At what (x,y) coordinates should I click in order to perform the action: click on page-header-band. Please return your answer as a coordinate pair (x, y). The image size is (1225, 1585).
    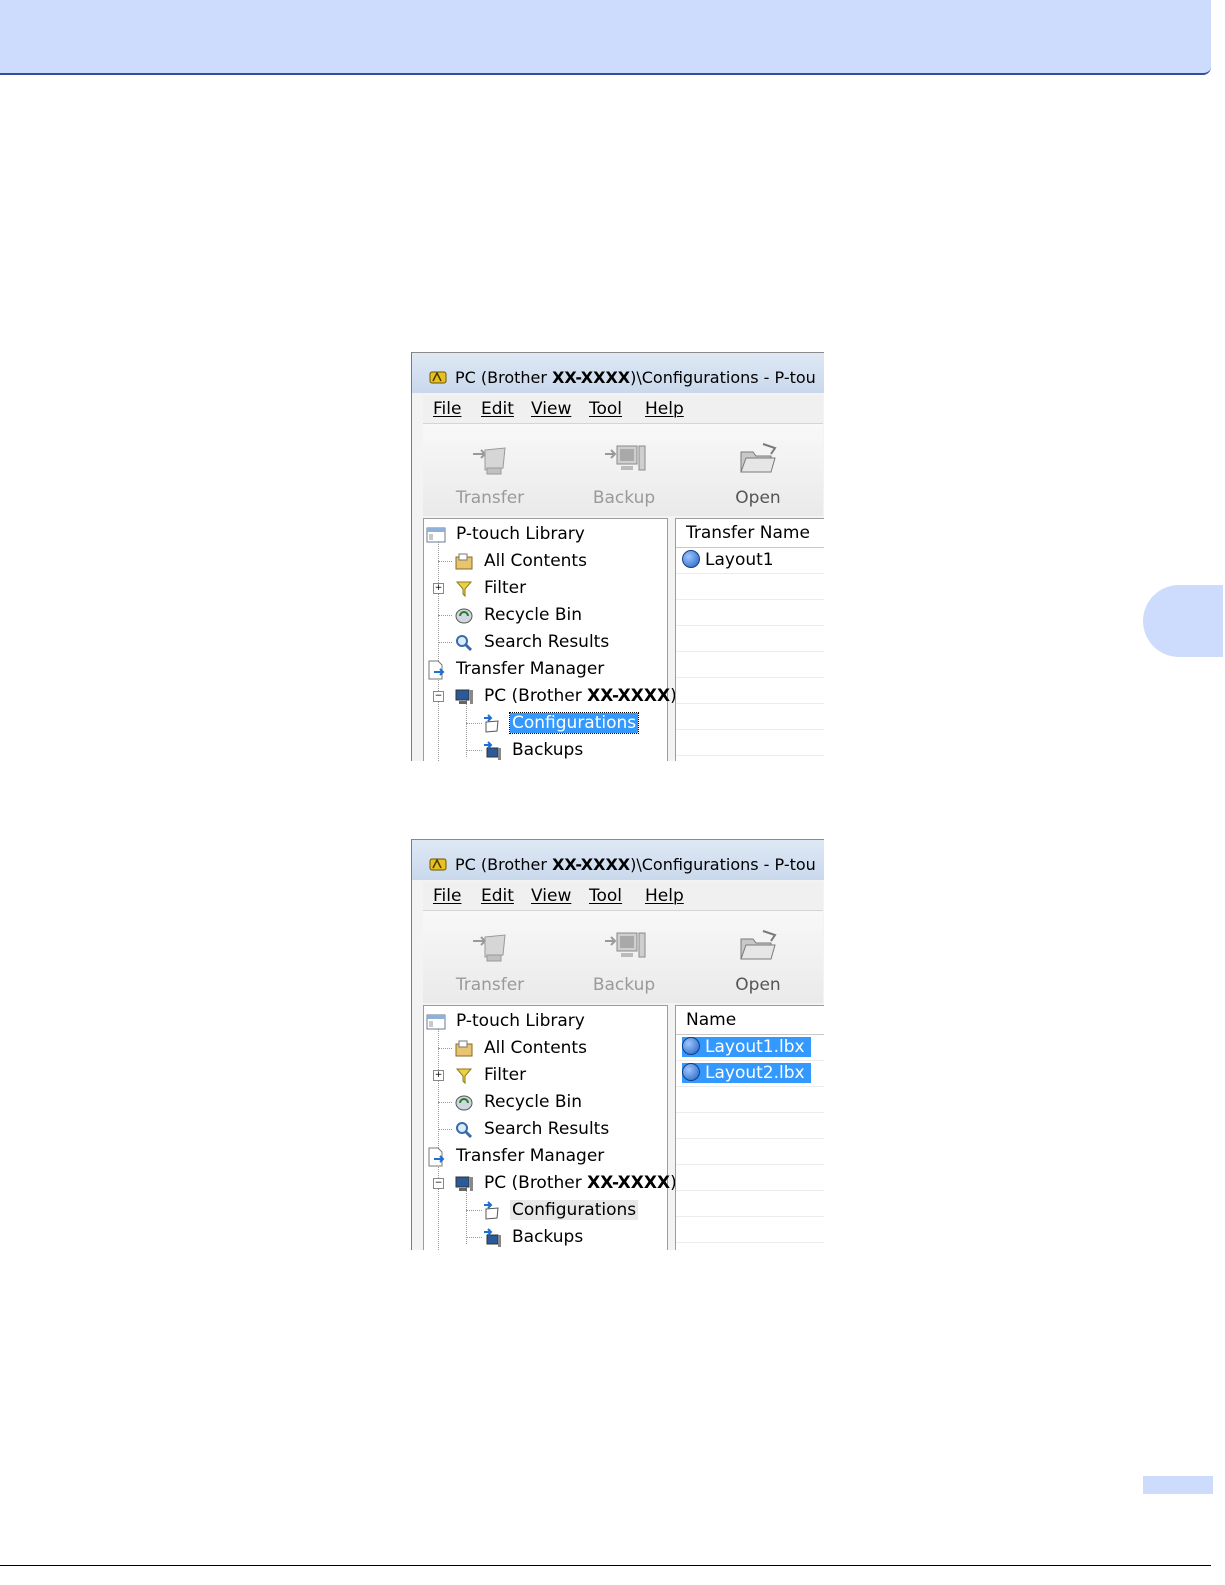
    Looking at the image, I should click on (605, 37).